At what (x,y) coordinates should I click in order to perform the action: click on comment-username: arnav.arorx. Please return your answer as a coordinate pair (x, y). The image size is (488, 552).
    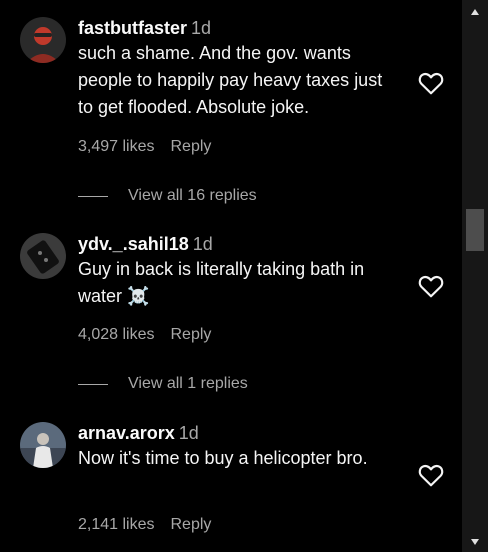
    Looking at the image, I should click on (126, 433).